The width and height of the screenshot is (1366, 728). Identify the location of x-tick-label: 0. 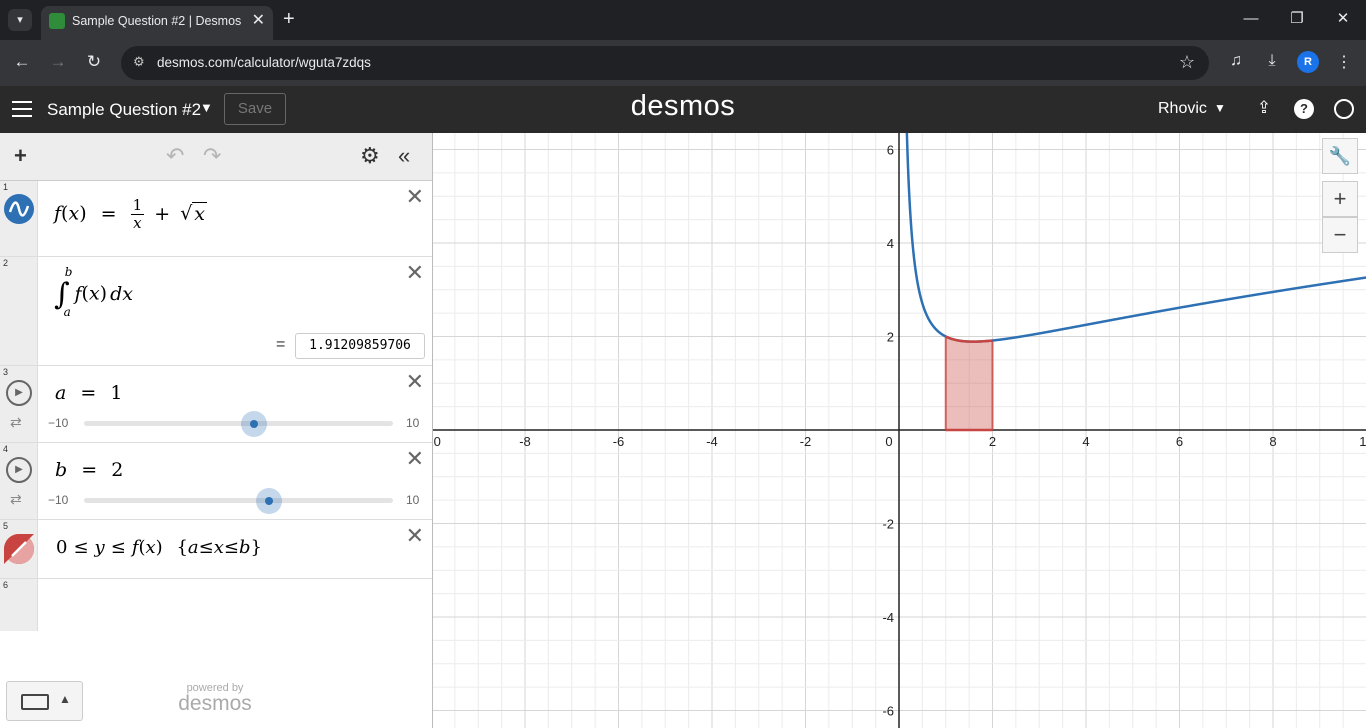
(888, 441).